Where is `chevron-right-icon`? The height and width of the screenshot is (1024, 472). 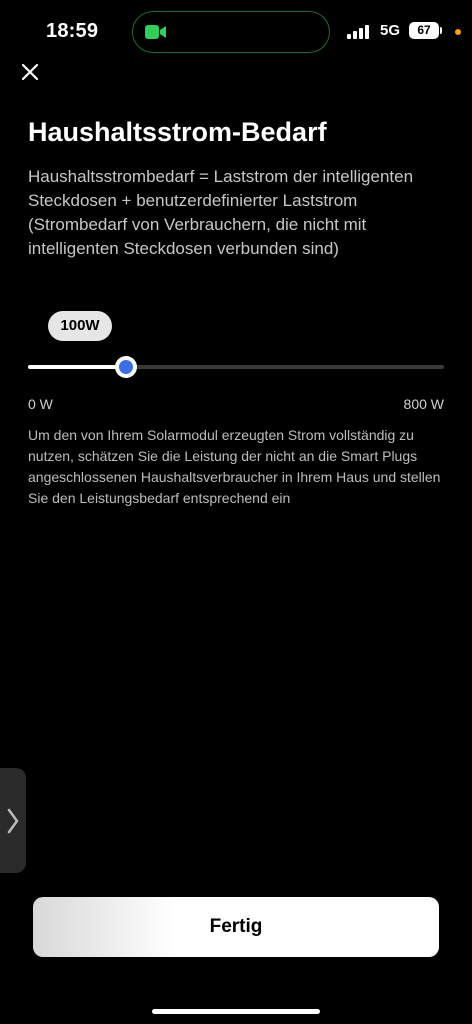 chevron-right-icon is located at coordinates (13, 821).